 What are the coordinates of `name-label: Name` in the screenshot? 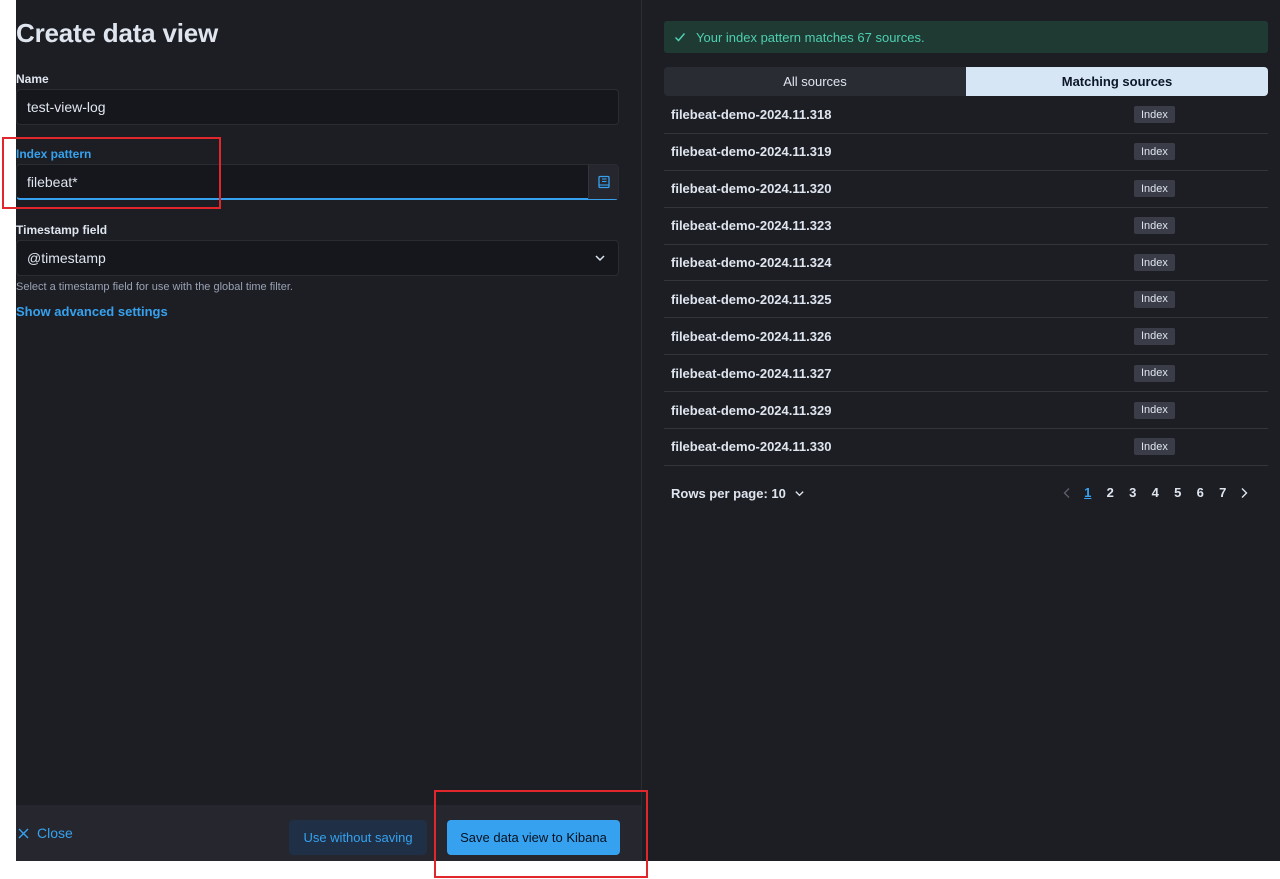 It's located at (32, 79).